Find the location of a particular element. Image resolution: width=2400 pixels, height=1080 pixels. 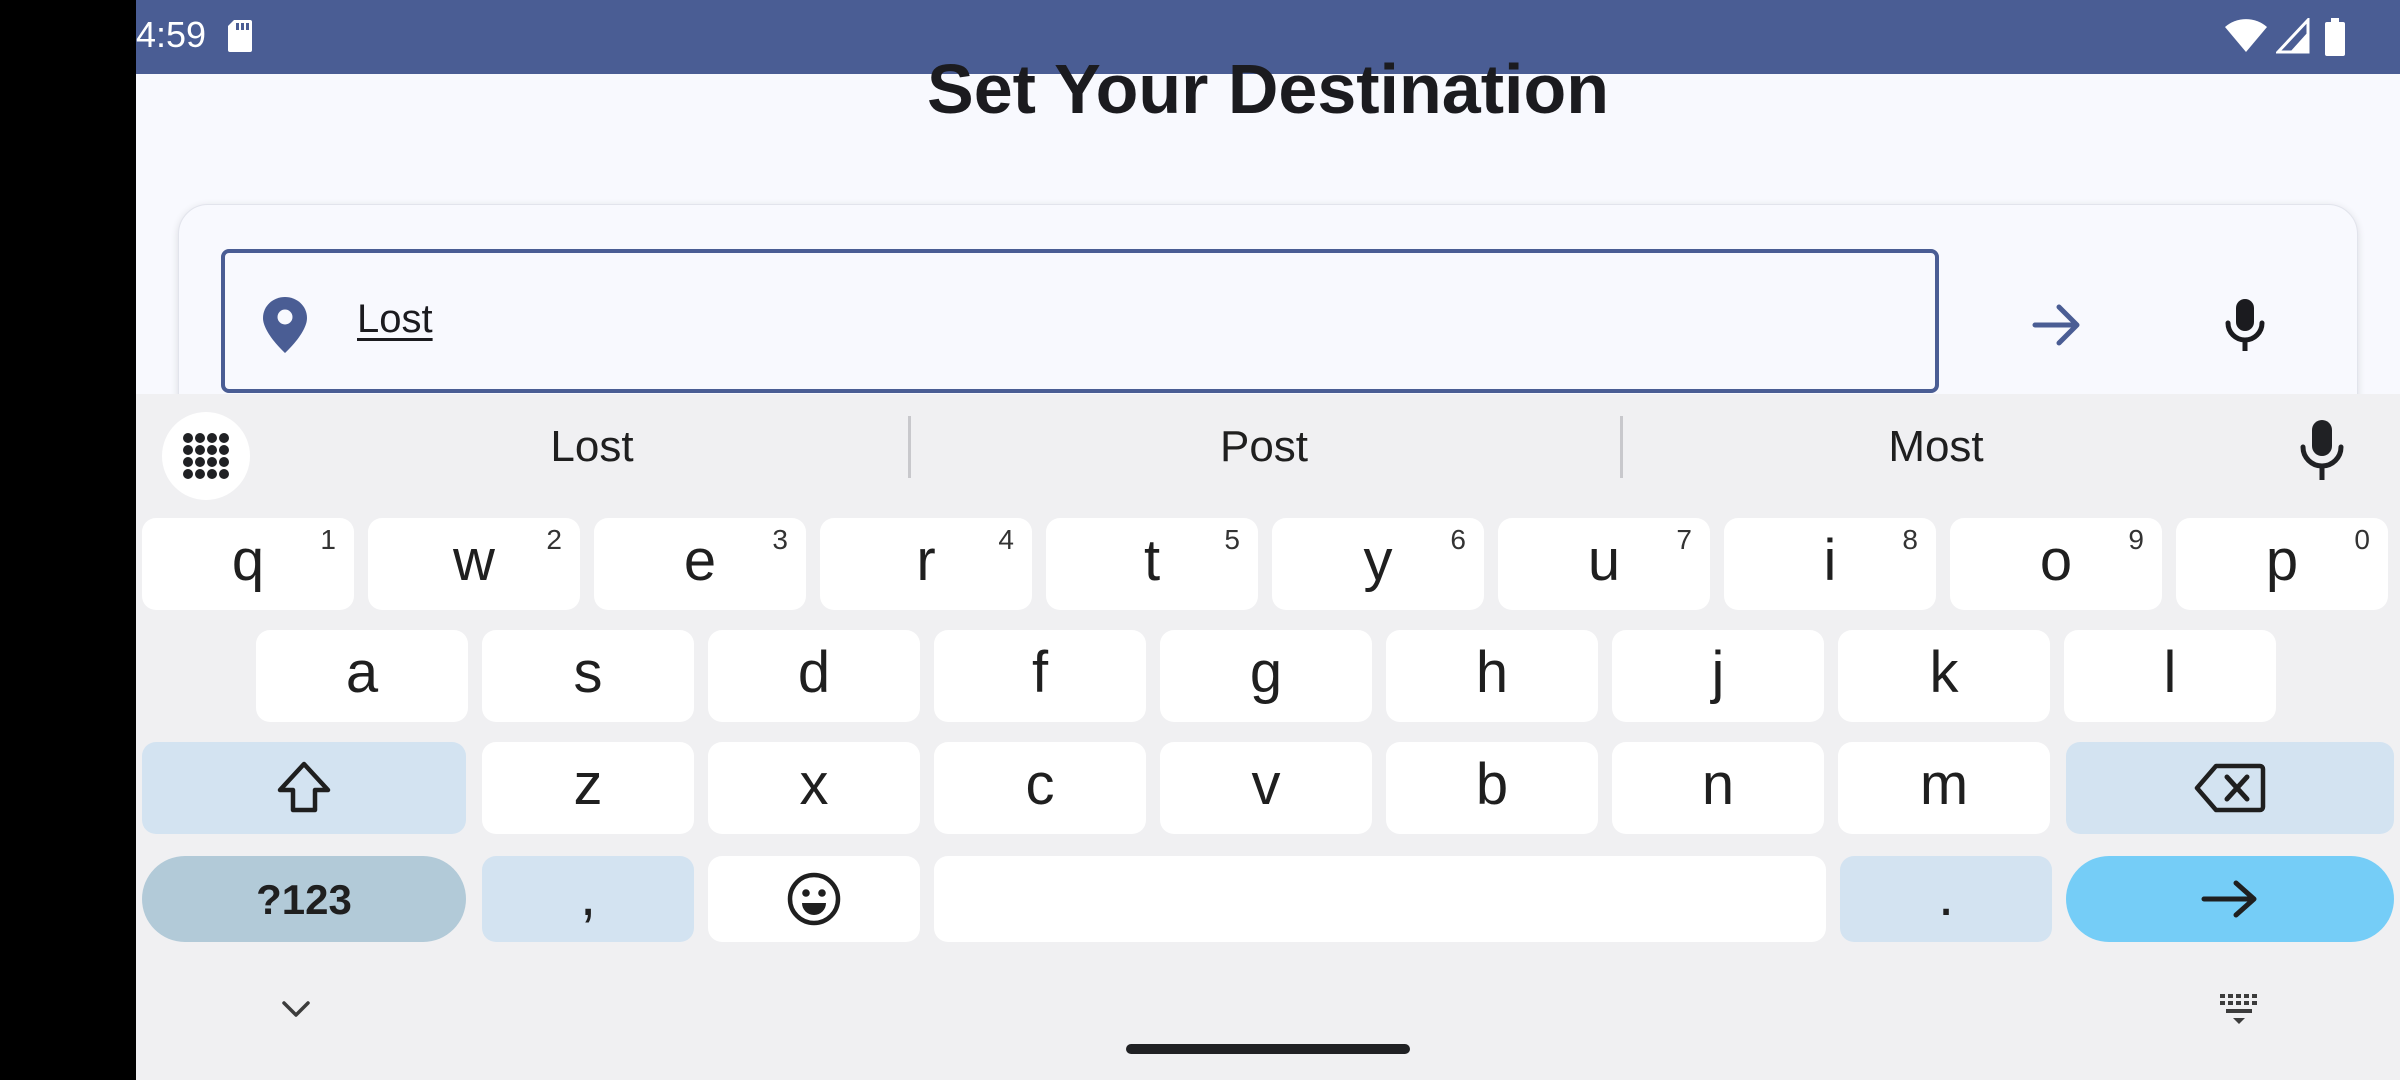

key-m: m is located at coordinates (1944, 788).